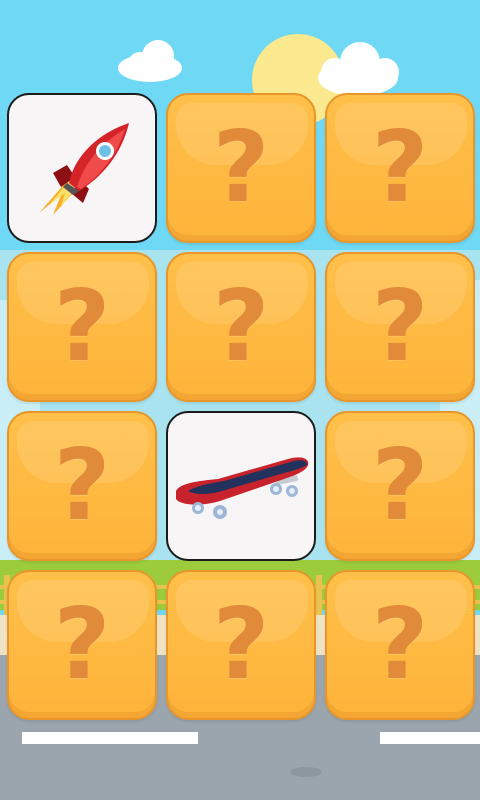 The image size is (480, 800). I want to click on memory-card-9: ?, so click(400, 486).